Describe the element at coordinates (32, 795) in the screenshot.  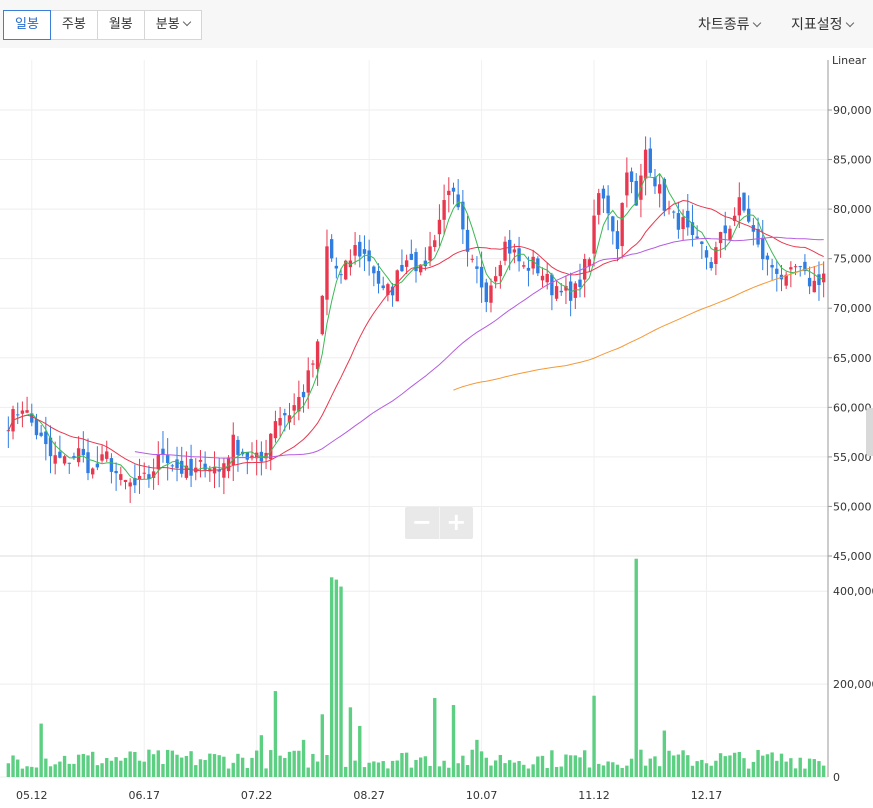
I see `date-tick-label: 05.12` at that location.